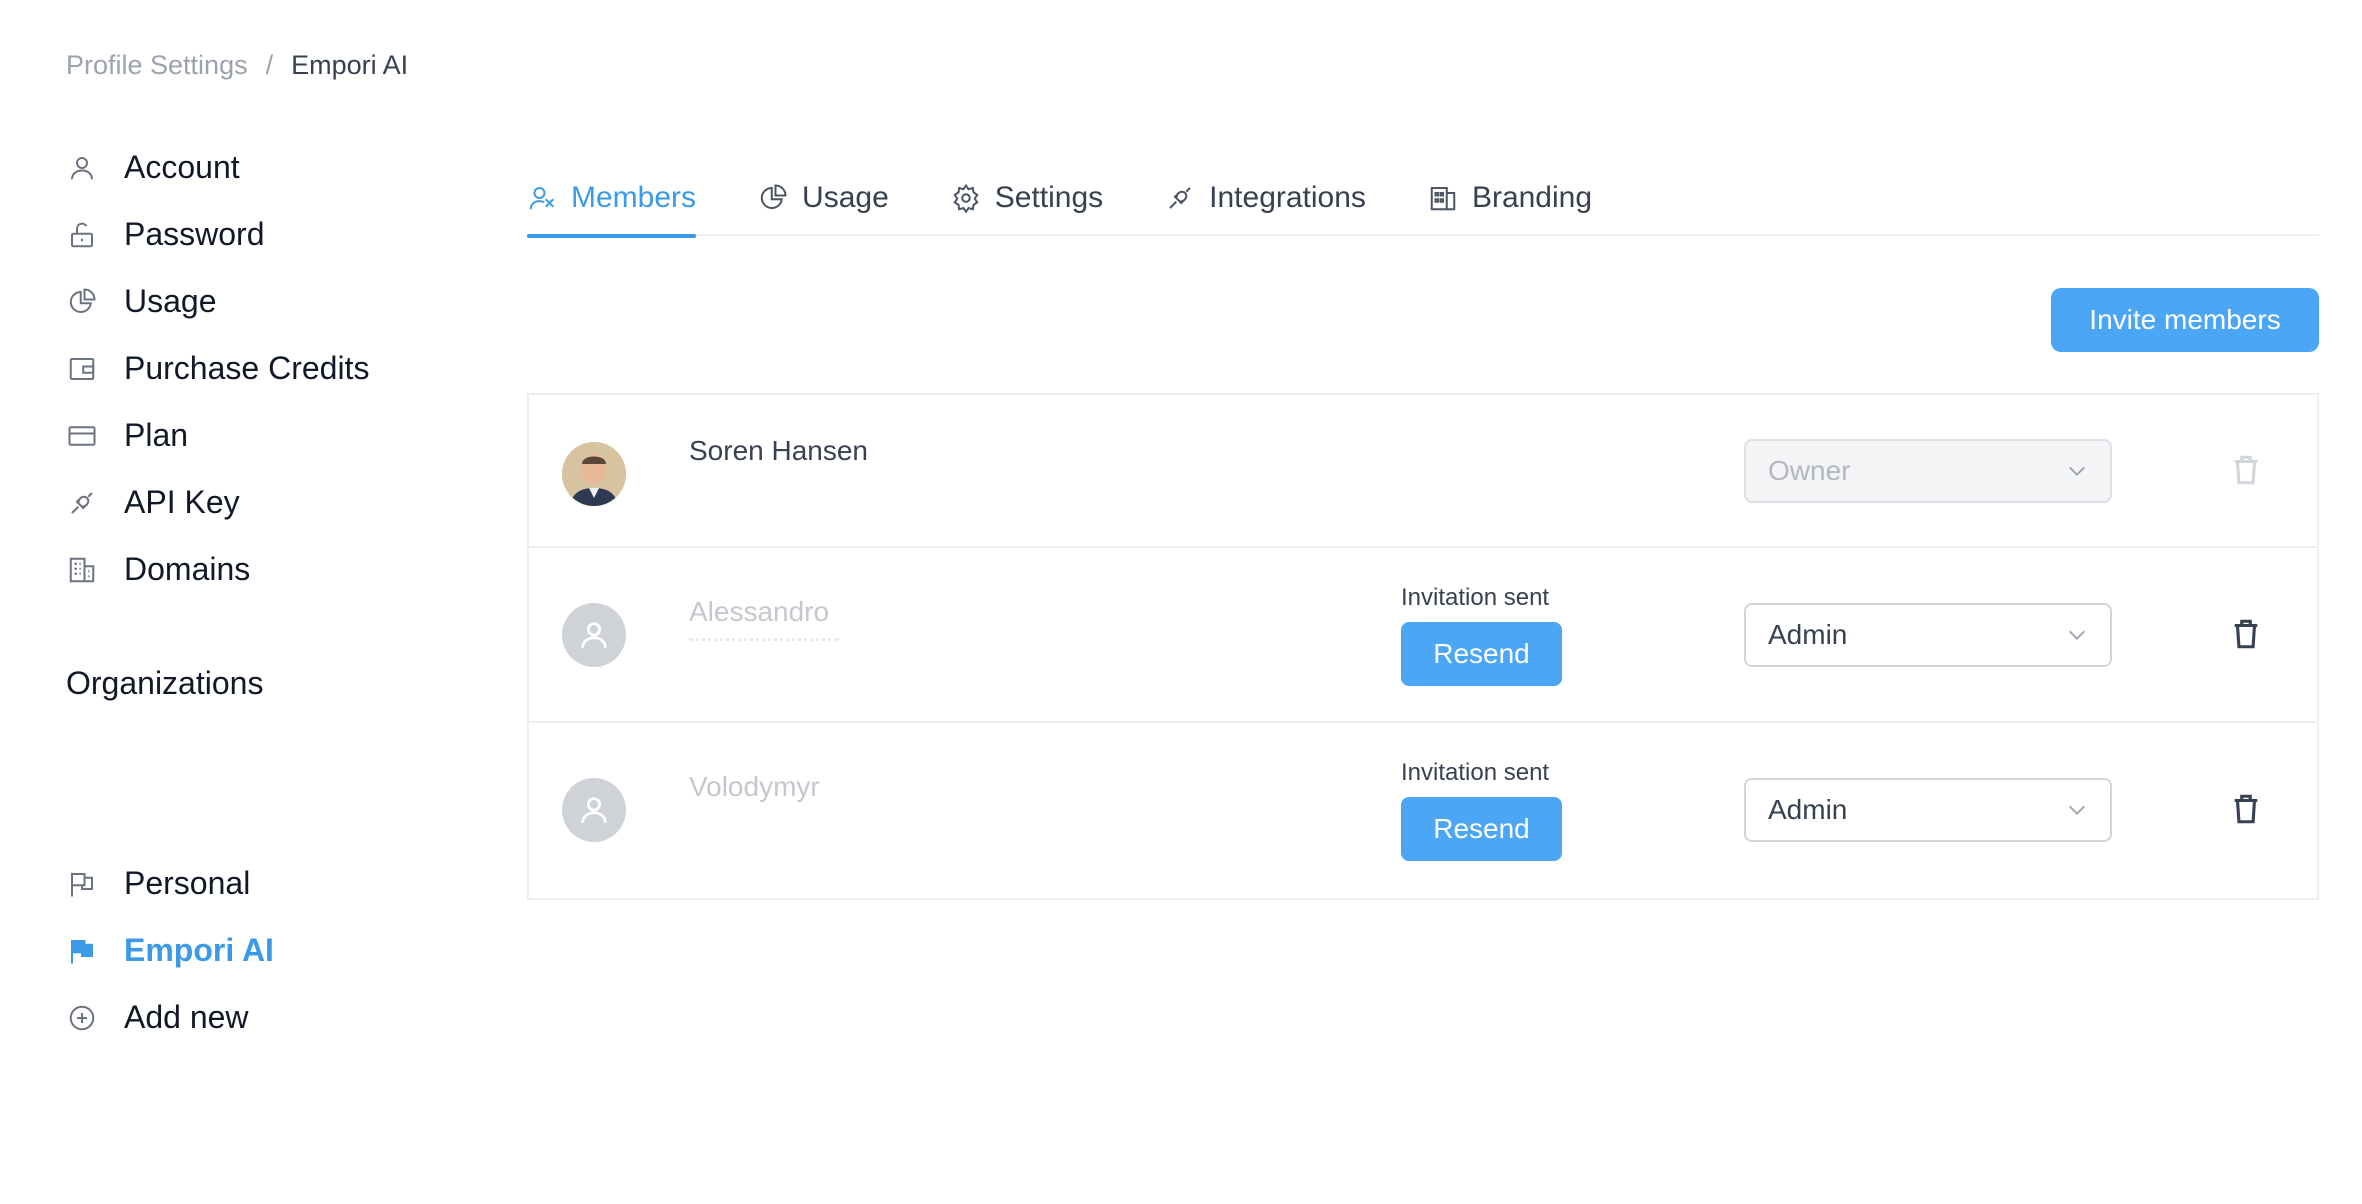 The width and height of the screenshot is (2362, 1204). I want to click on breadcrumb-current: Empori AI, so click(350, 65).